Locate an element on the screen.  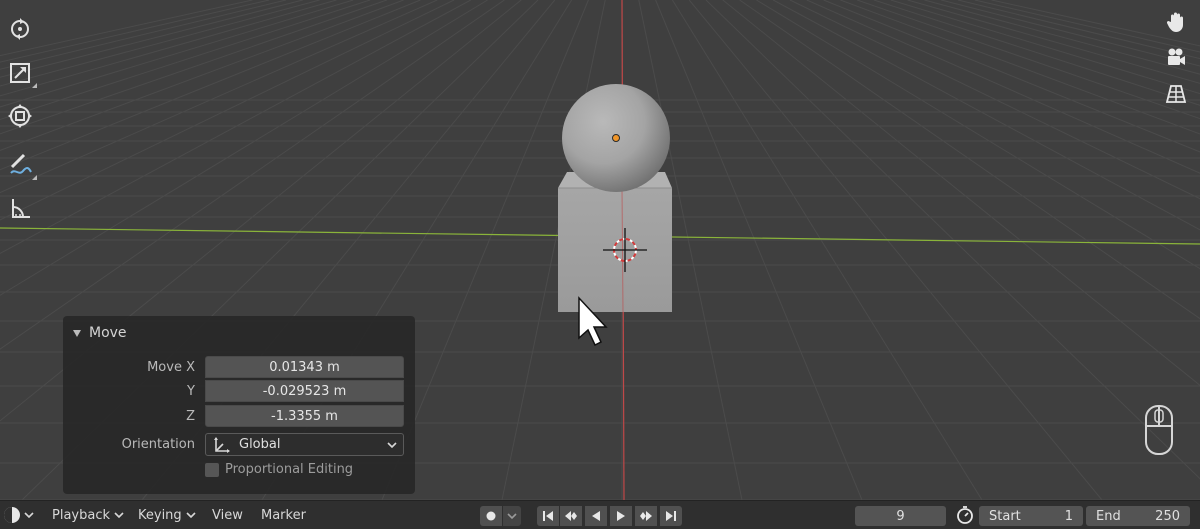
camera-icon is located at coordinates (1176, 56).